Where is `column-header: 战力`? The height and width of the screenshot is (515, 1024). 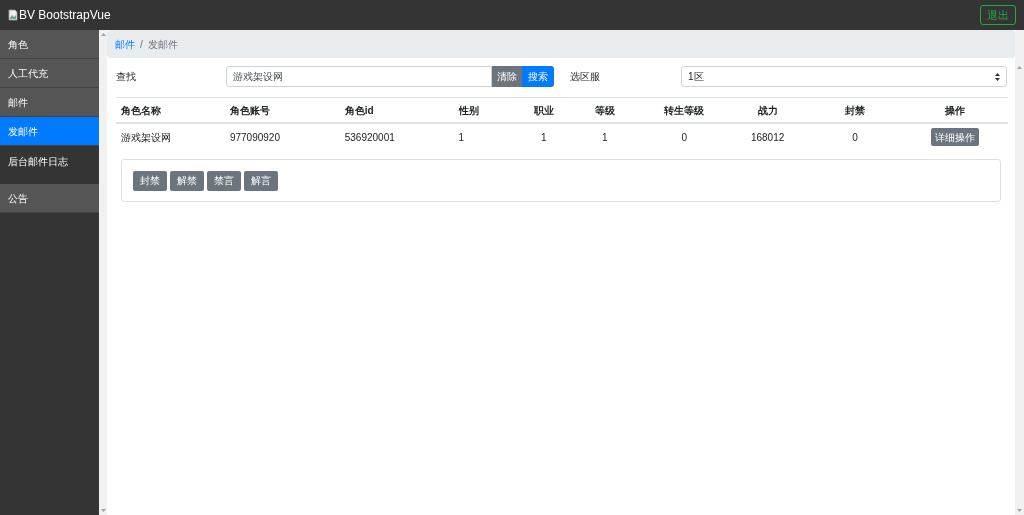
column-header: 战力 is located at coordinates (767, 110).